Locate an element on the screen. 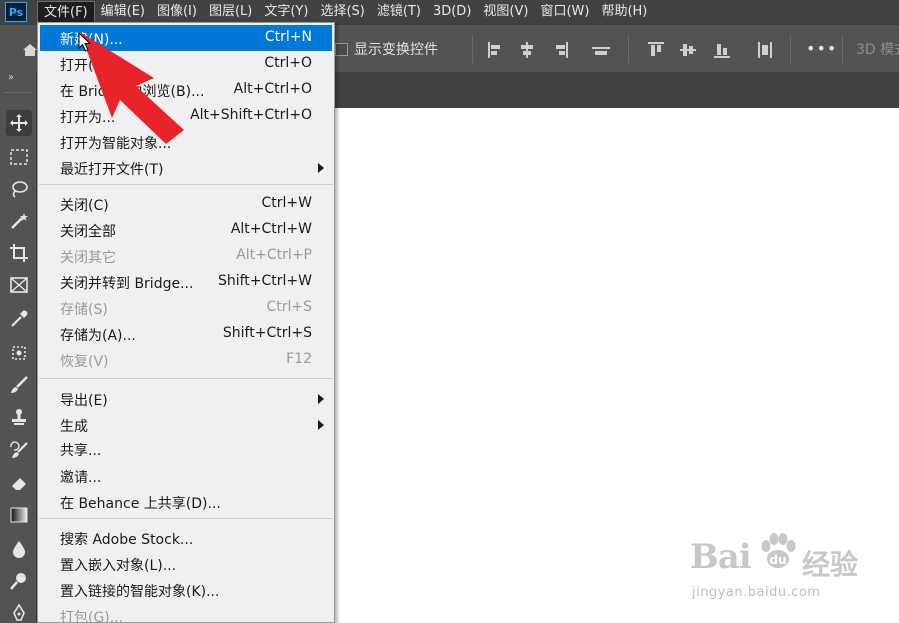  file-menu-item: 导出(E) is located at coordinates (186, 399).